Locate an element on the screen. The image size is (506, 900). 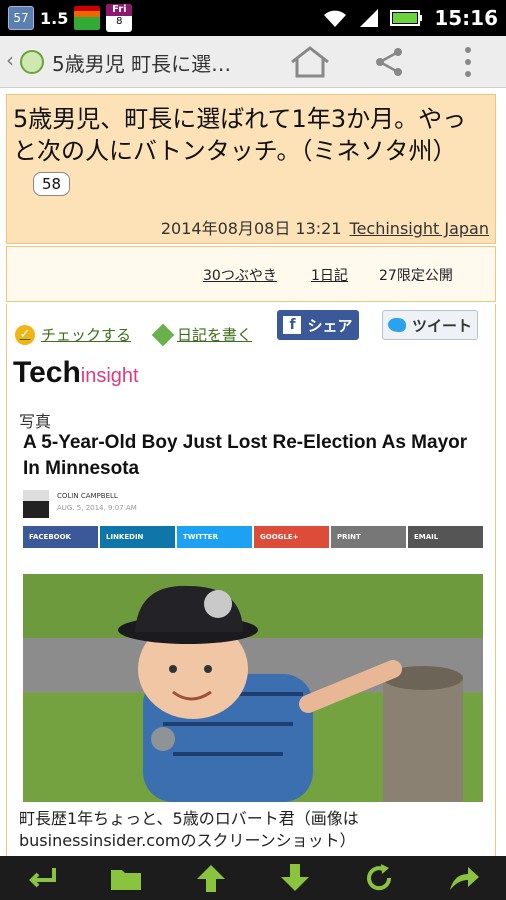
meter-icon is located at coordinates (87, 18).